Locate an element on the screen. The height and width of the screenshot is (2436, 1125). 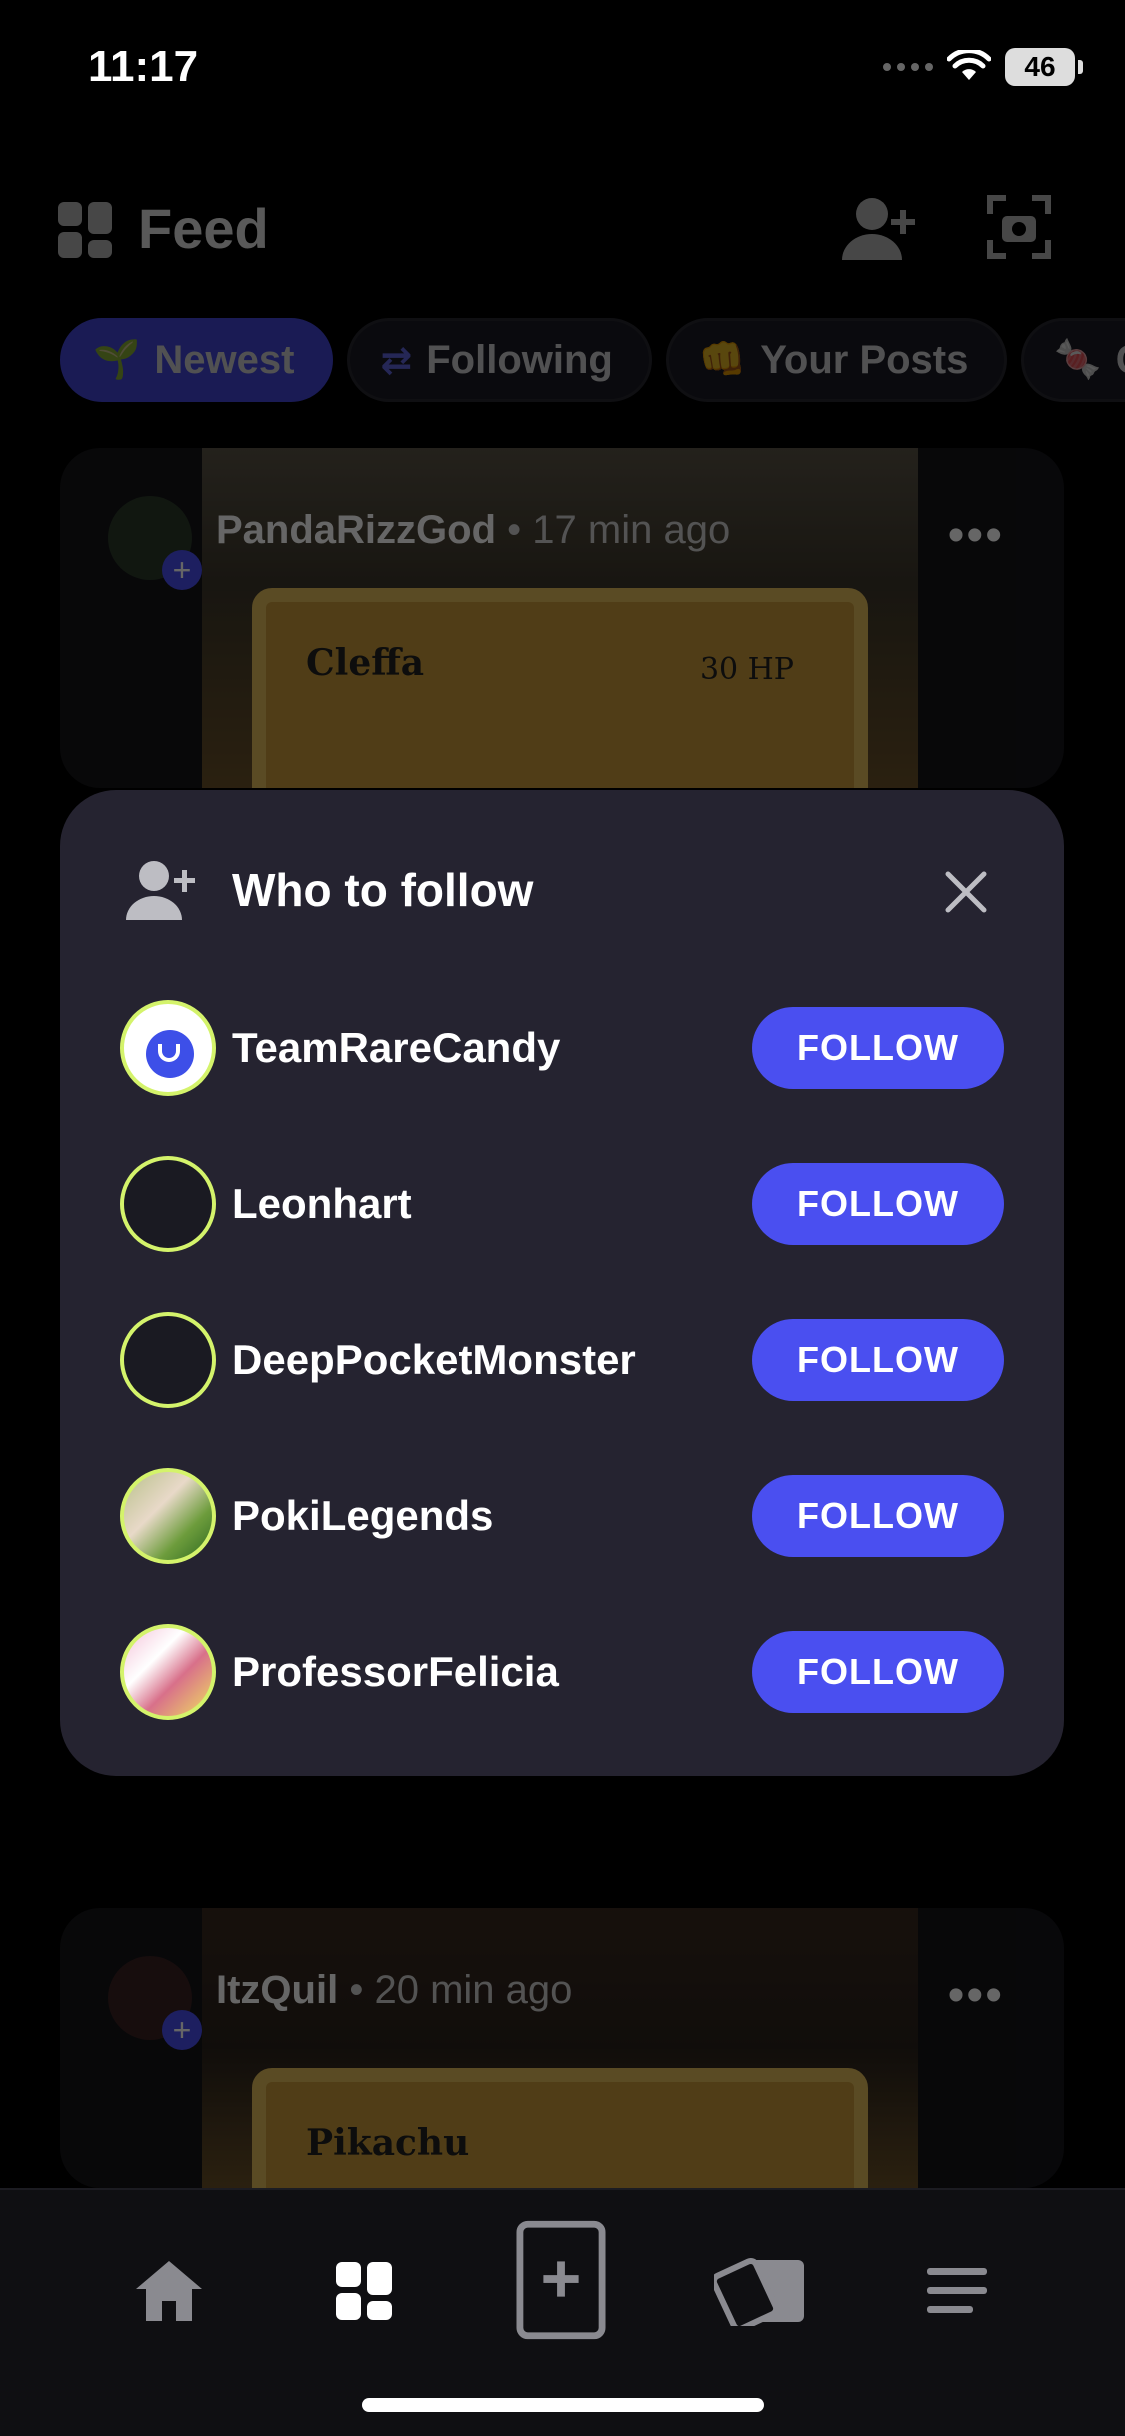
post-image: Pikachu is located at coordinates (560, 2048).